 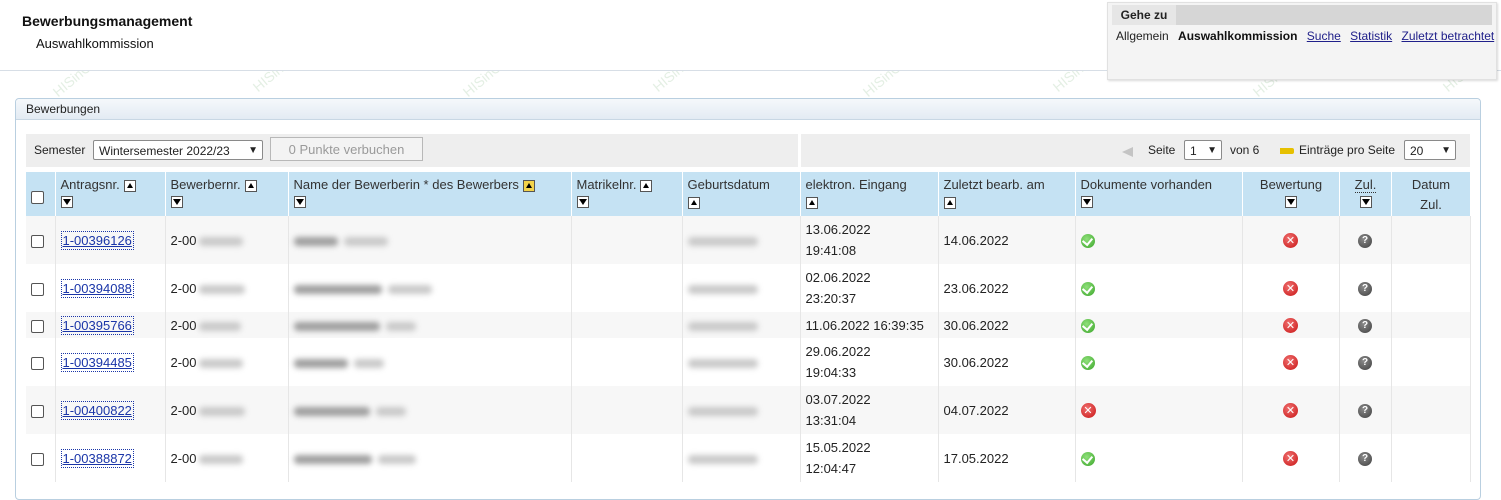 I want to click on antragsnr-link: 1-00394485, so click(x=97, y=362).